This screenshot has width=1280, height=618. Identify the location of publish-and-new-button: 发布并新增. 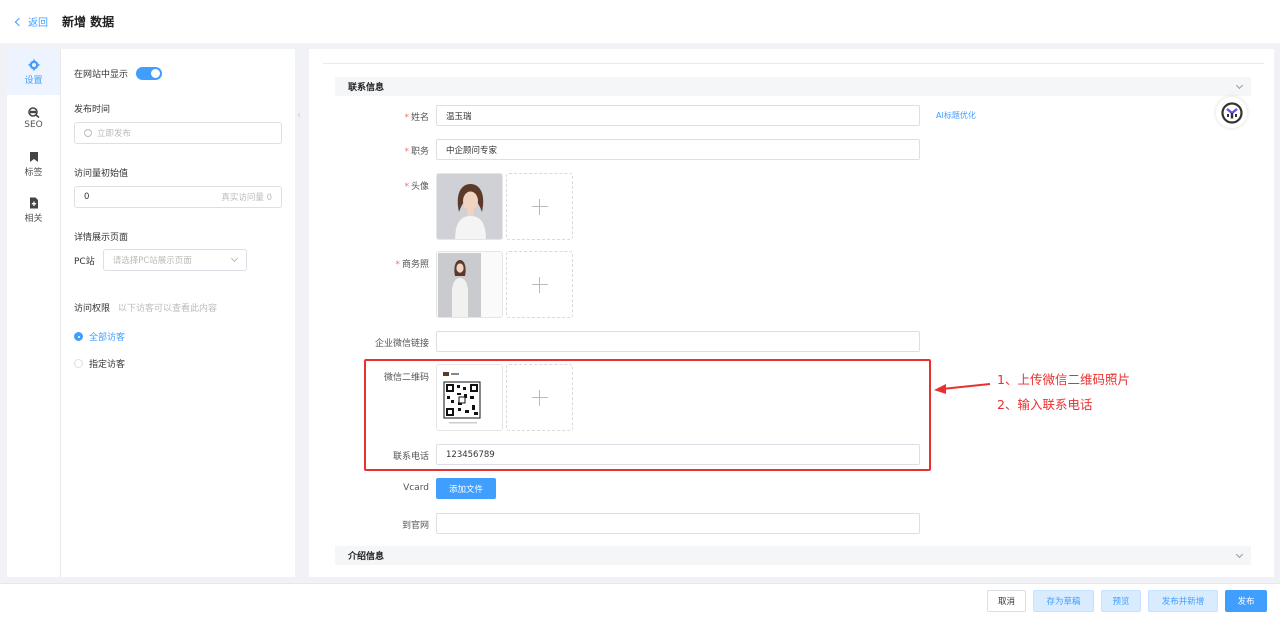
(1183, 601).